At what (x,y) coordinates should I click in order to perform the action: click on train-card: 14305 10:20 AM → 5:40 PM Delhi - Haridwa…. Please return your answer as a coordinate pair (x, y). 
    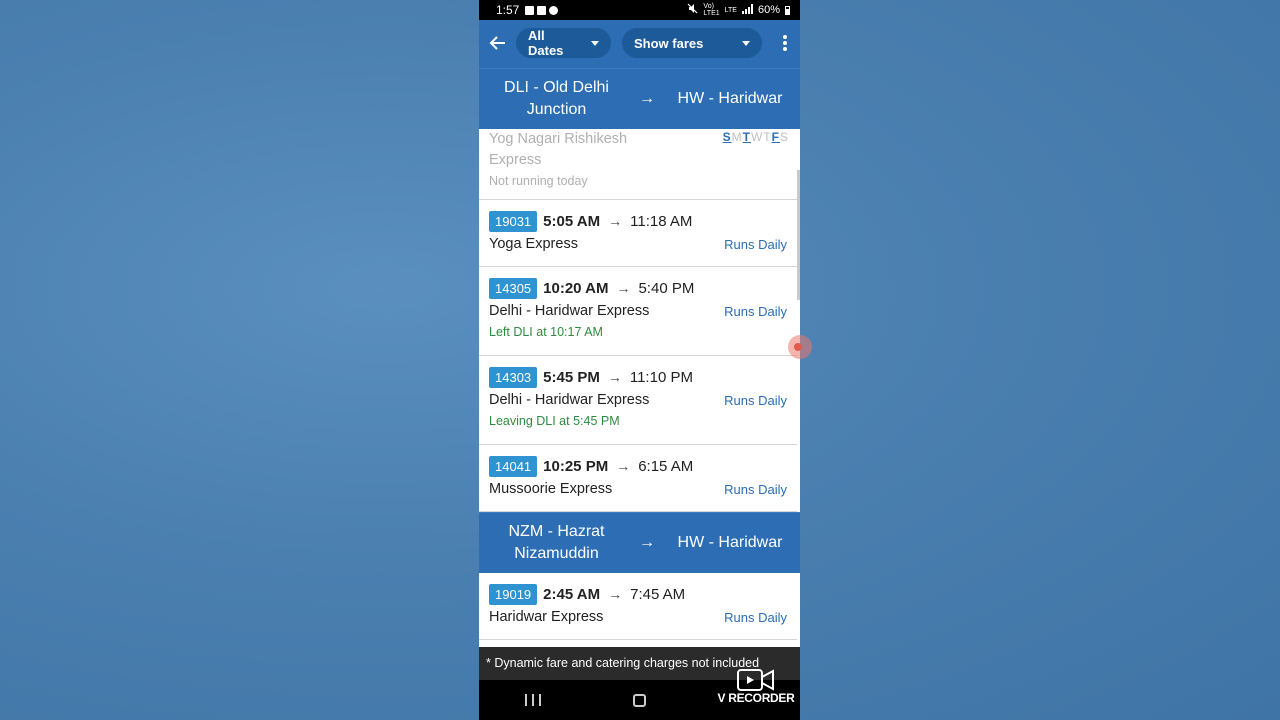
    Looking at the image, I should click on (638, 311).